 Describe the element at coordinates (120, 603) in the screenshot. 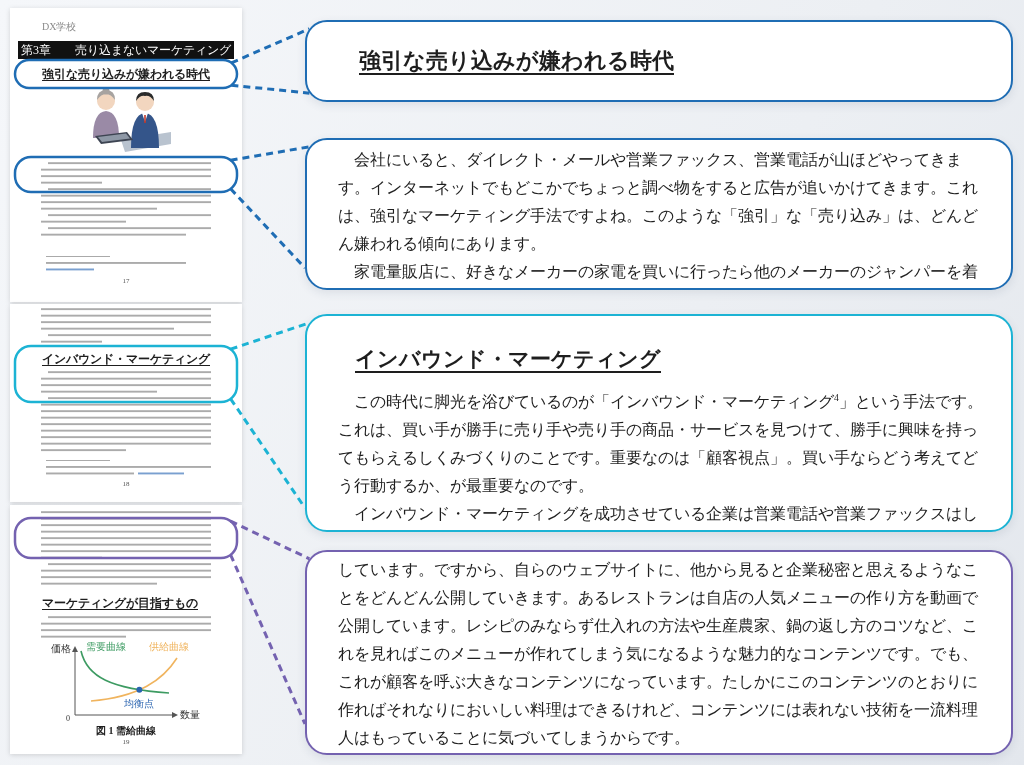

I see `section-heading: マーケティングが目指すもの` at that location.